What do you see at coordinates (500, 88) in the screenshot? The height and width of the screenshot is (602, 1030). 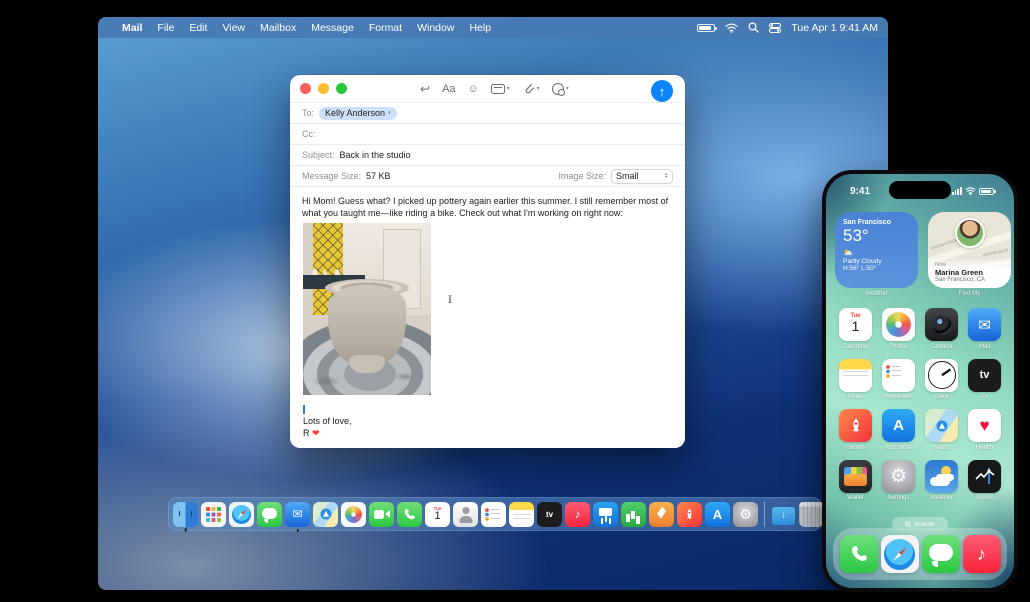 I see `header-fields-button: ▾` at bounding box center [500, 88].